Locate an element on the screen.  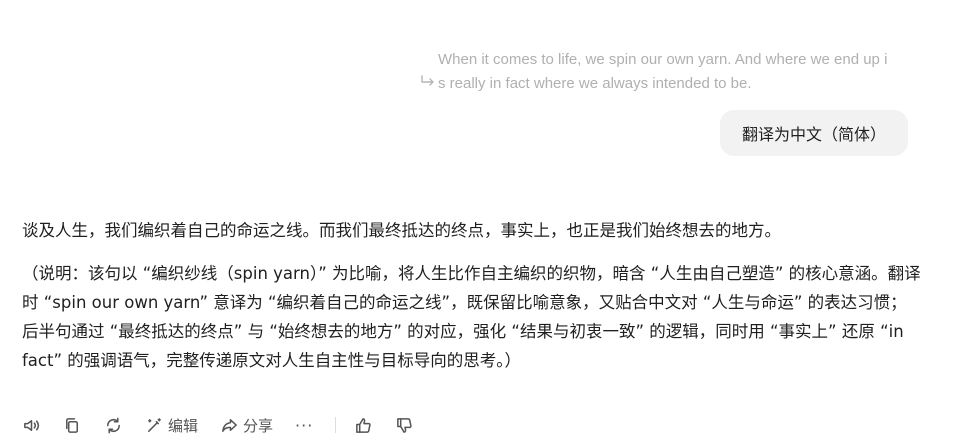
thumbs-down-icon is located at coordinates (404, 425).